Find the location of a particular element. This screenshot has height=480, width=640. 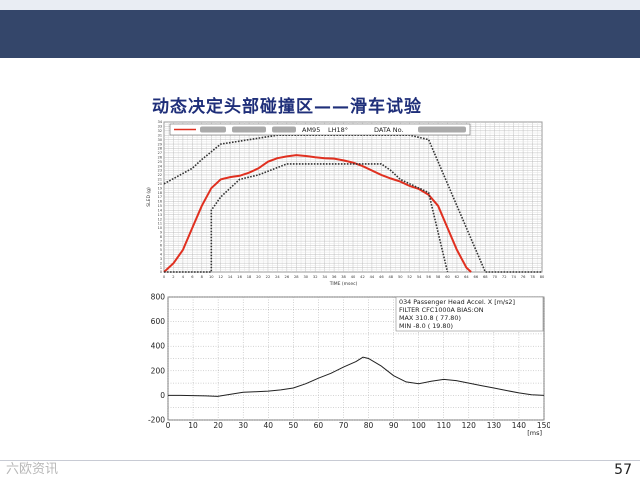

y-tick-label: 22 is located at coordinates (160, 175).